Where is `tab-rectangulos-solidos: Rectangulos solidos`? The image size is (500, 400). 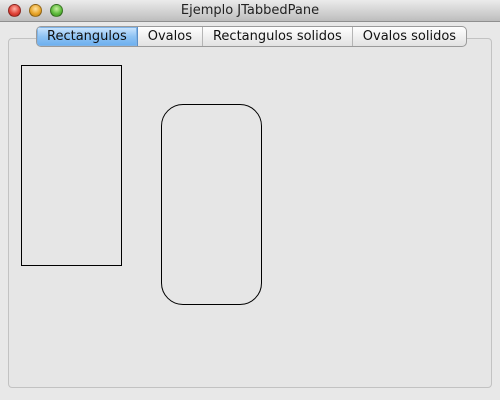 tab-rectangulos-solidos: Rectangulos solidos is located at coordinates (278, 36).